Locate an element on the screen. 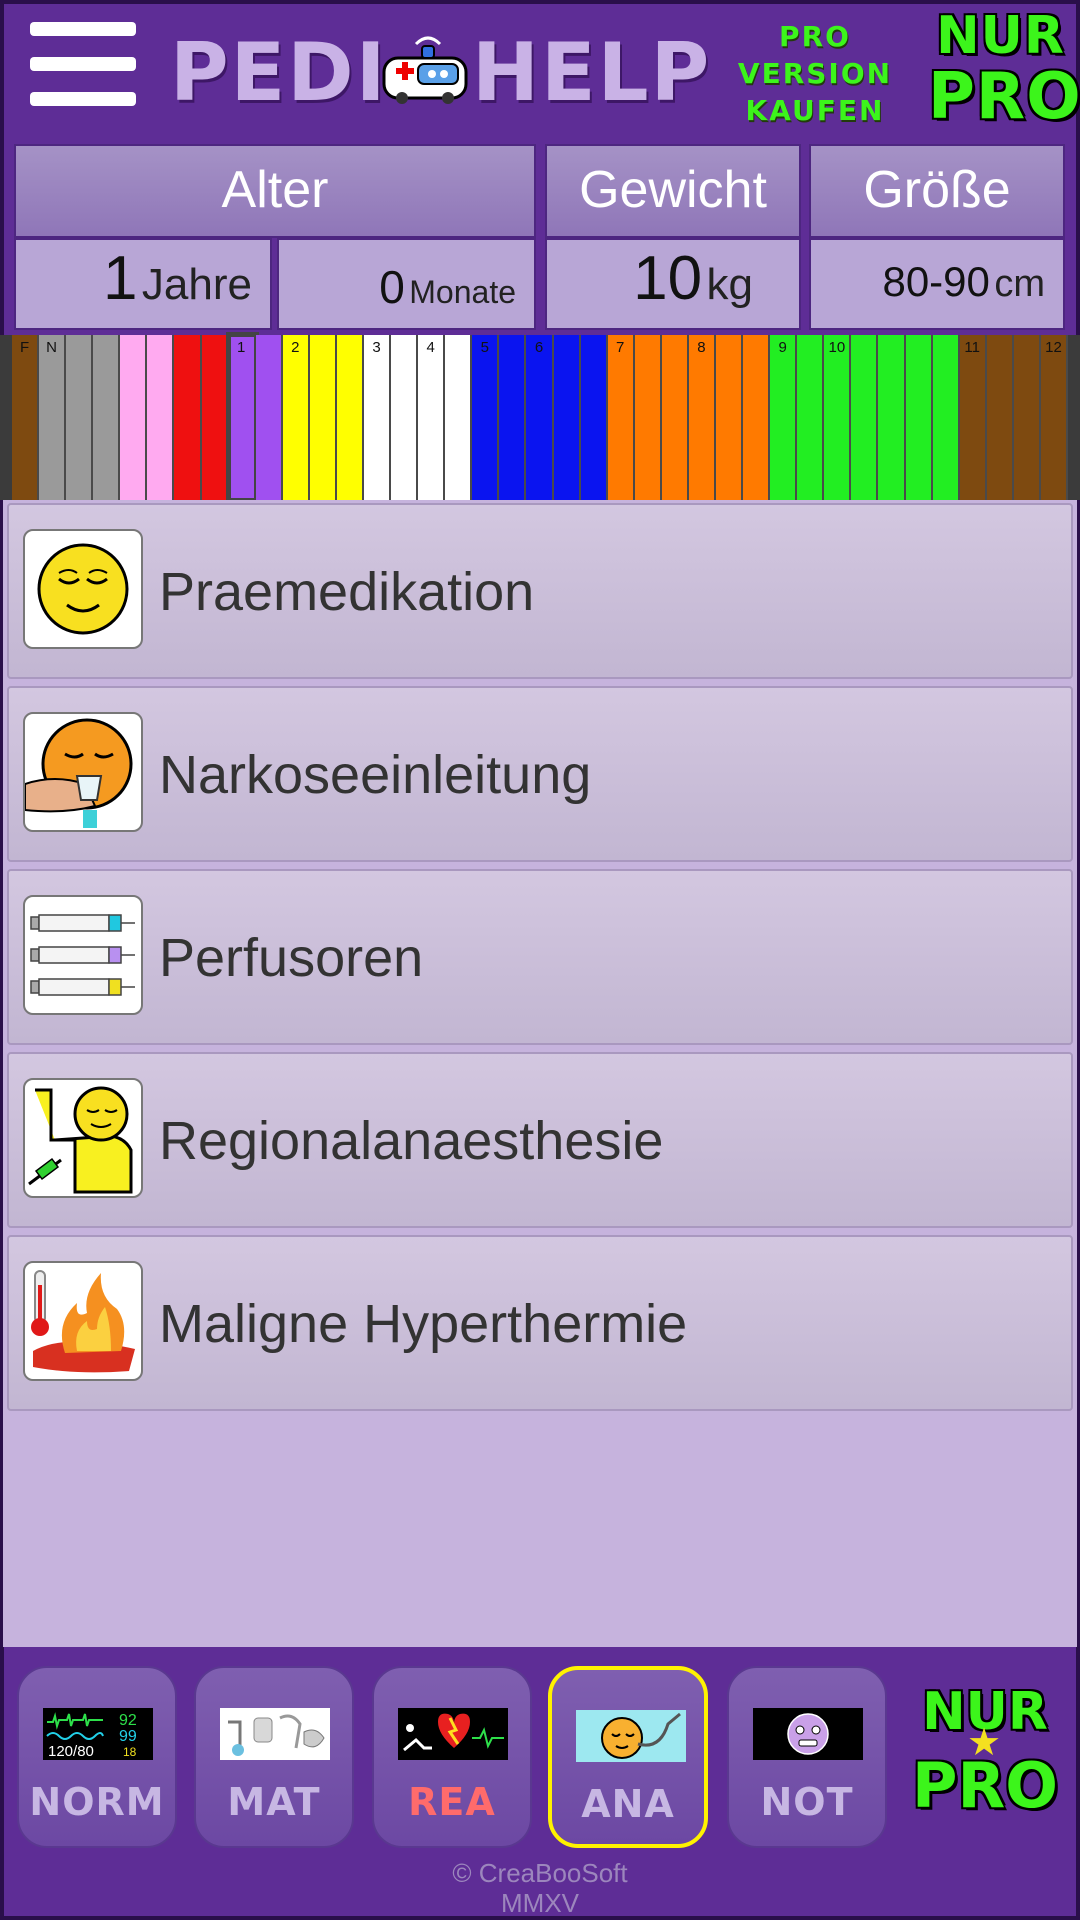 This screenshot has height=1920, width=1080. tape-stripe: 4 is located at coordinates (432, 417).